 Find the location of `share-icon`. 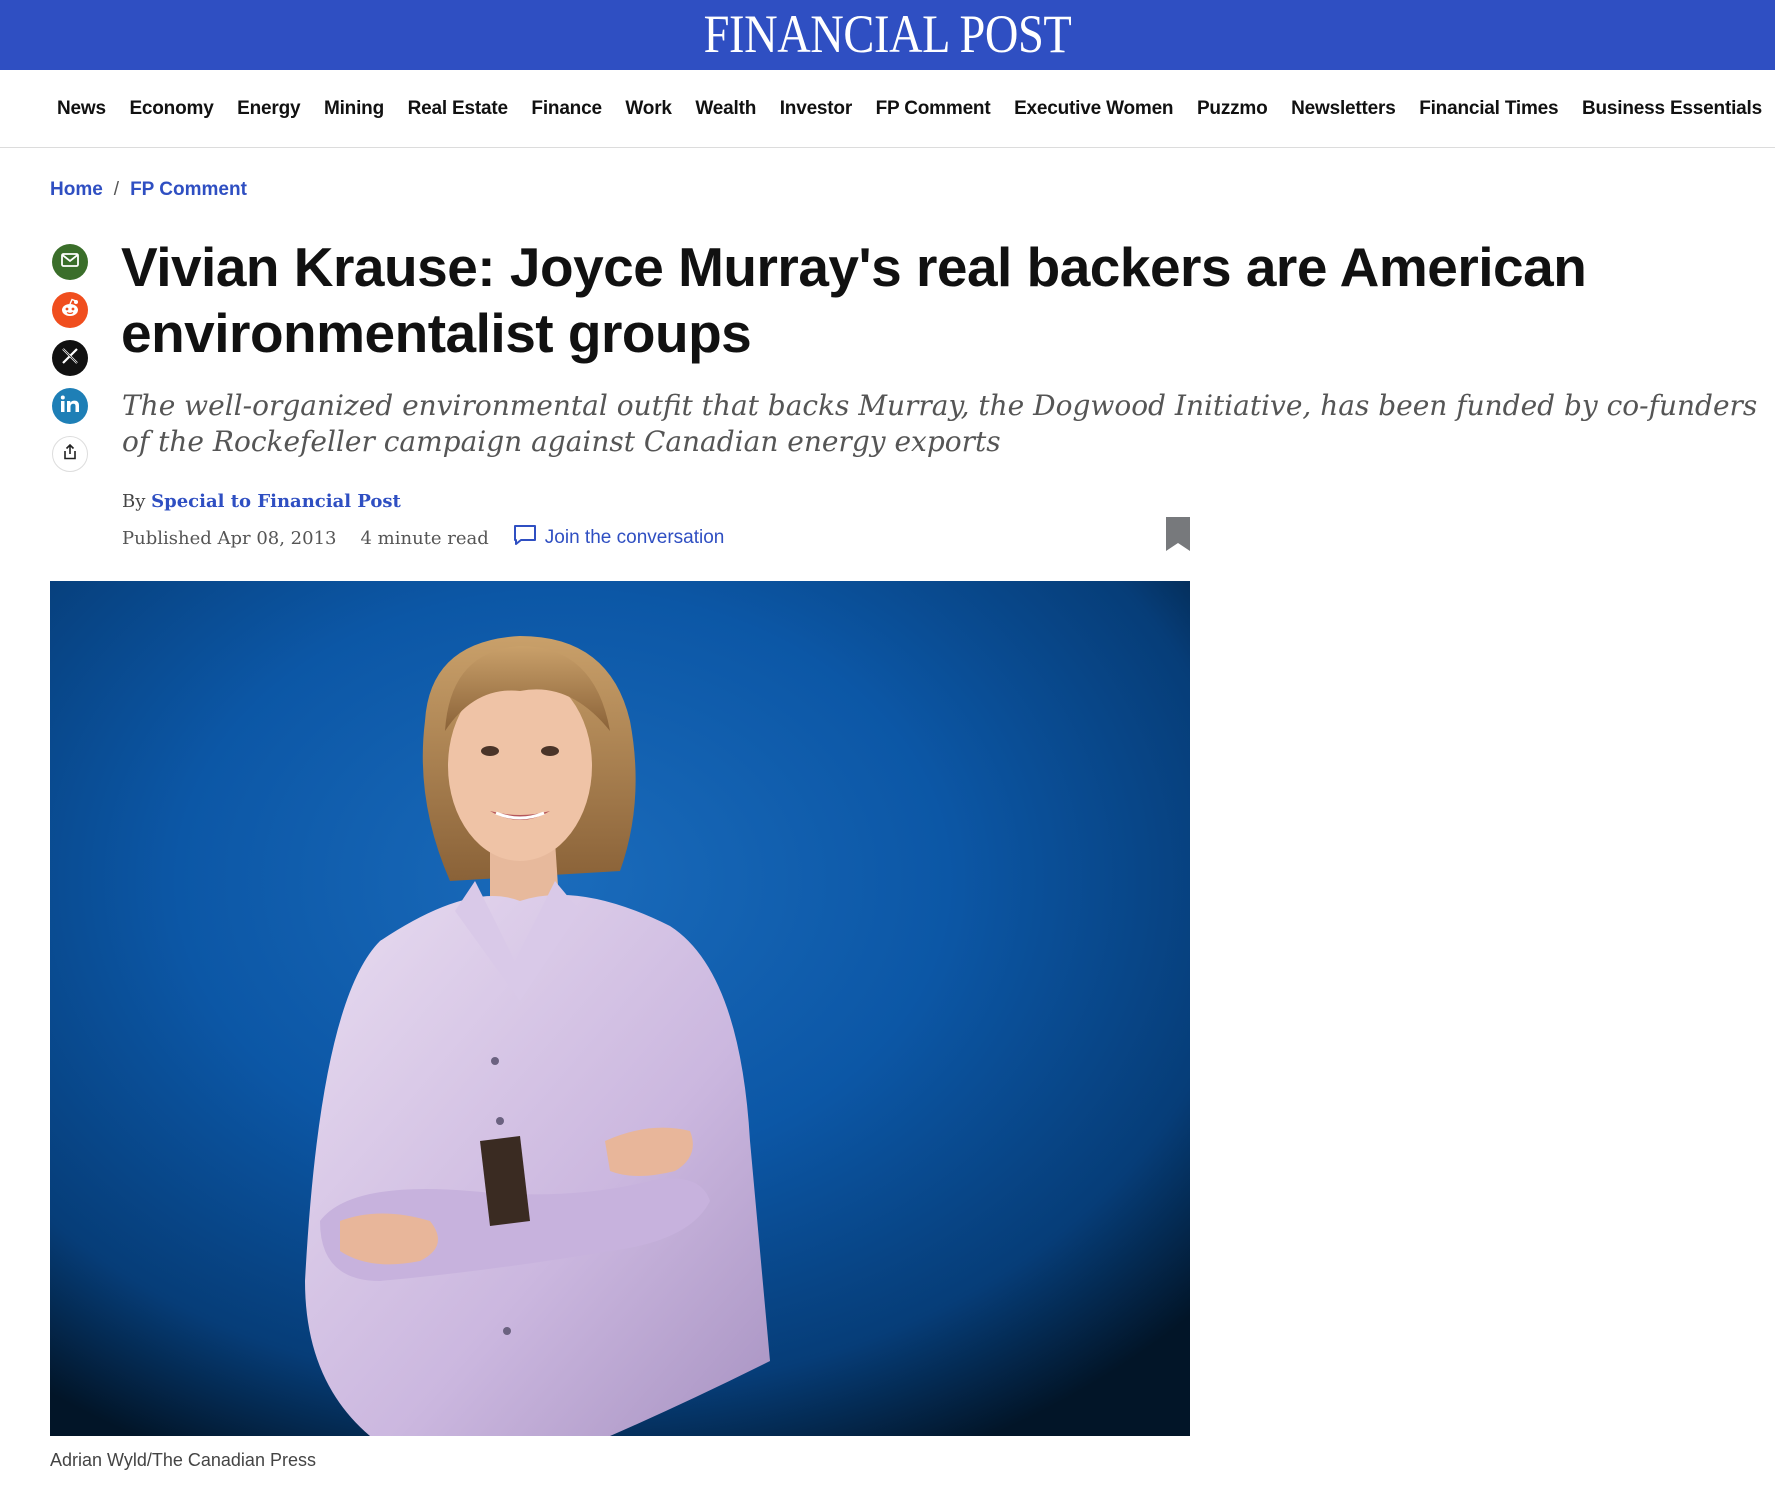

share-icon is located at coordinates (70, 454).